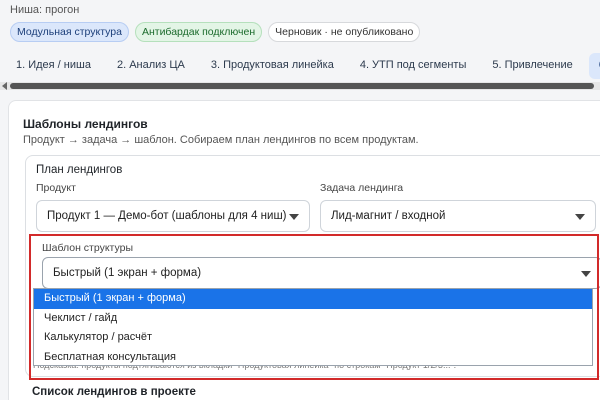 The height and width of the screenshot is (400, 600). What do you see at coordinates (388, 216) in the screenshot?
I see `task-select-value: Лид-магнит / входной` at bounding box center [388, 216].